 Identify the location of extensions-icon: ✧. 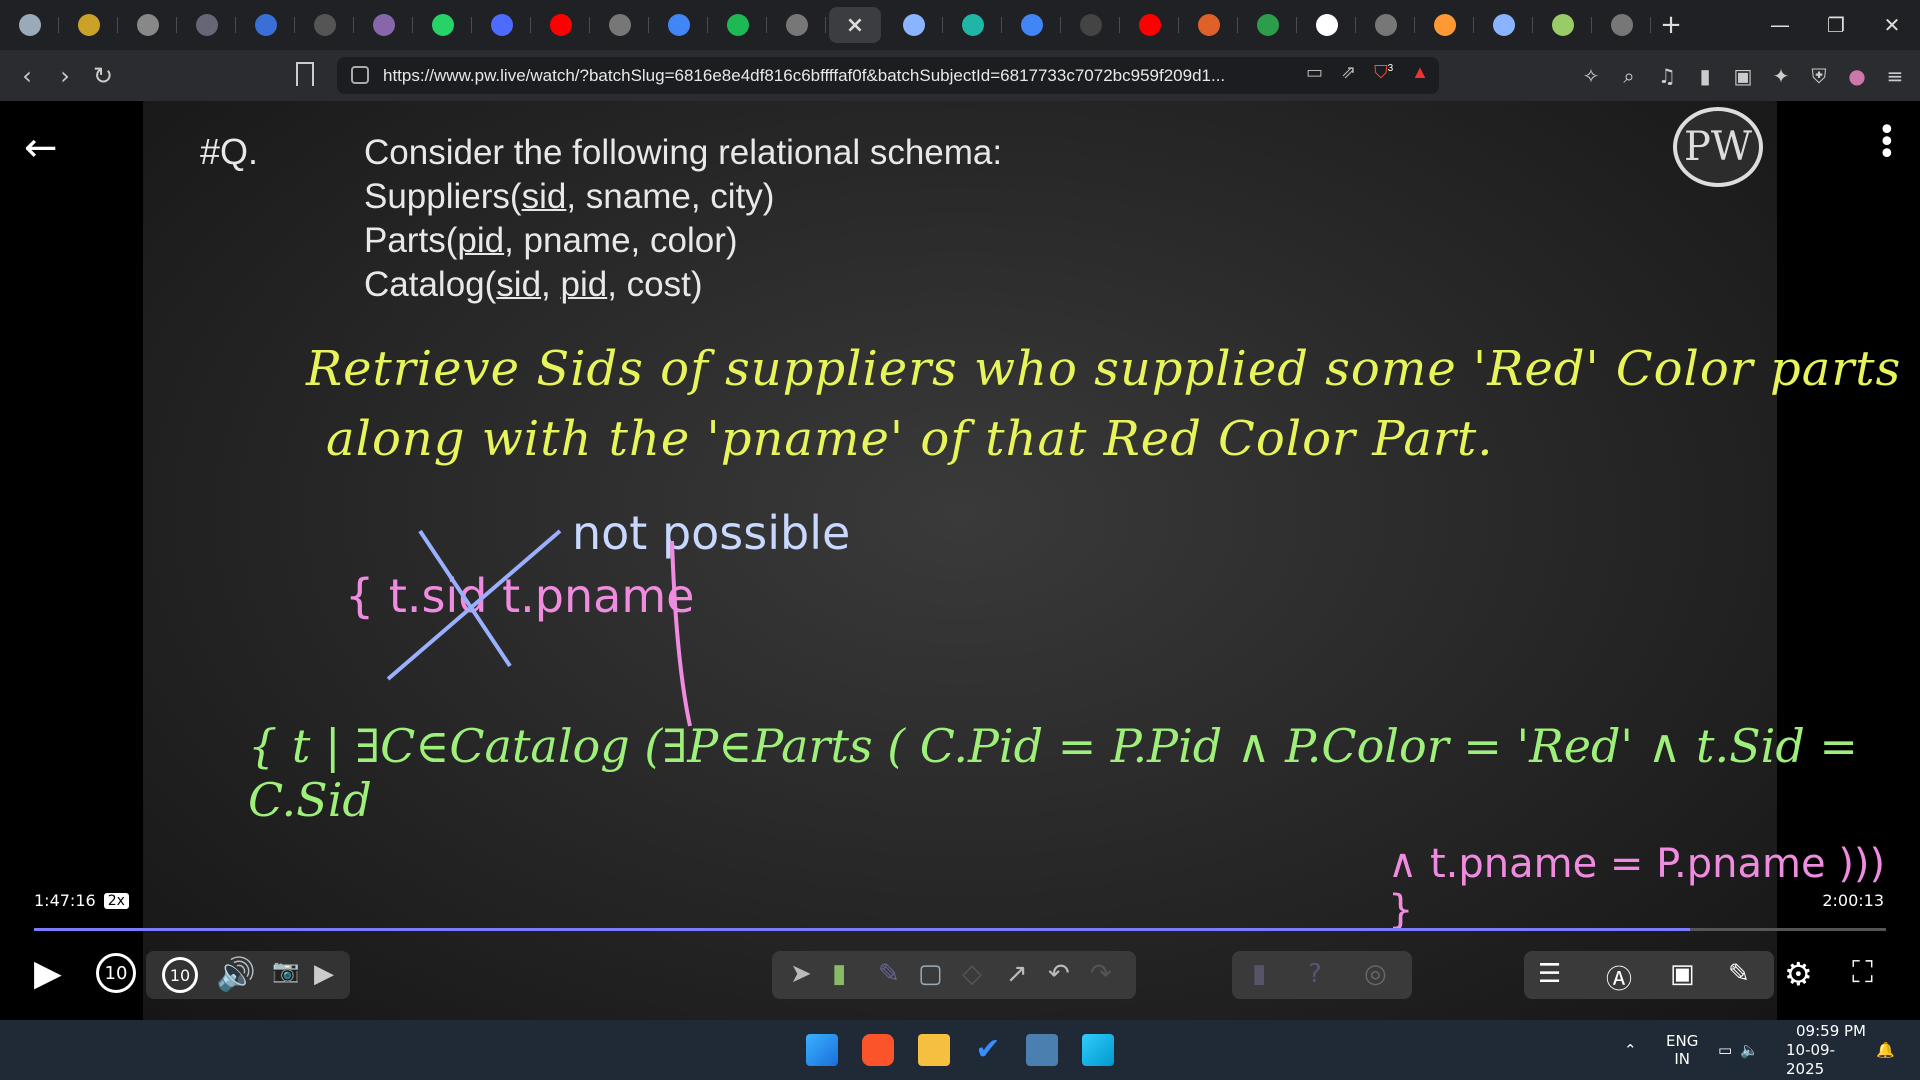
(1591, 76).